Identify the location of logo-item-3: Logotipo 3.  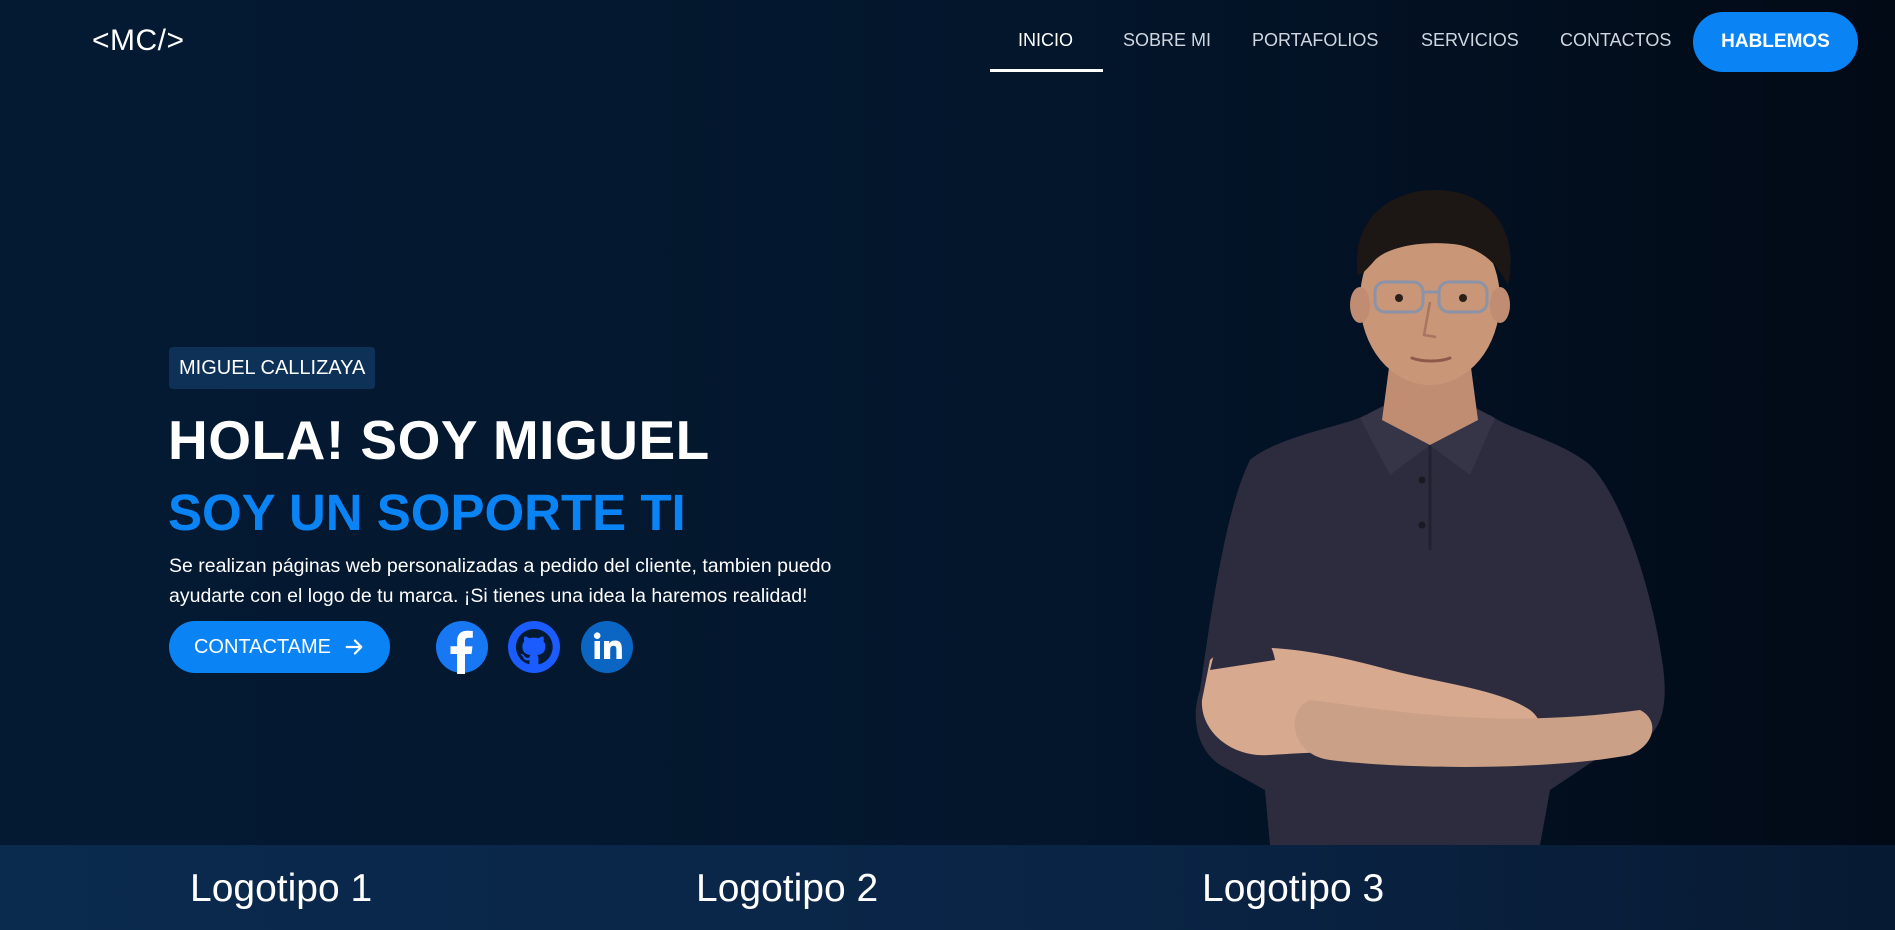
(1293, 888).